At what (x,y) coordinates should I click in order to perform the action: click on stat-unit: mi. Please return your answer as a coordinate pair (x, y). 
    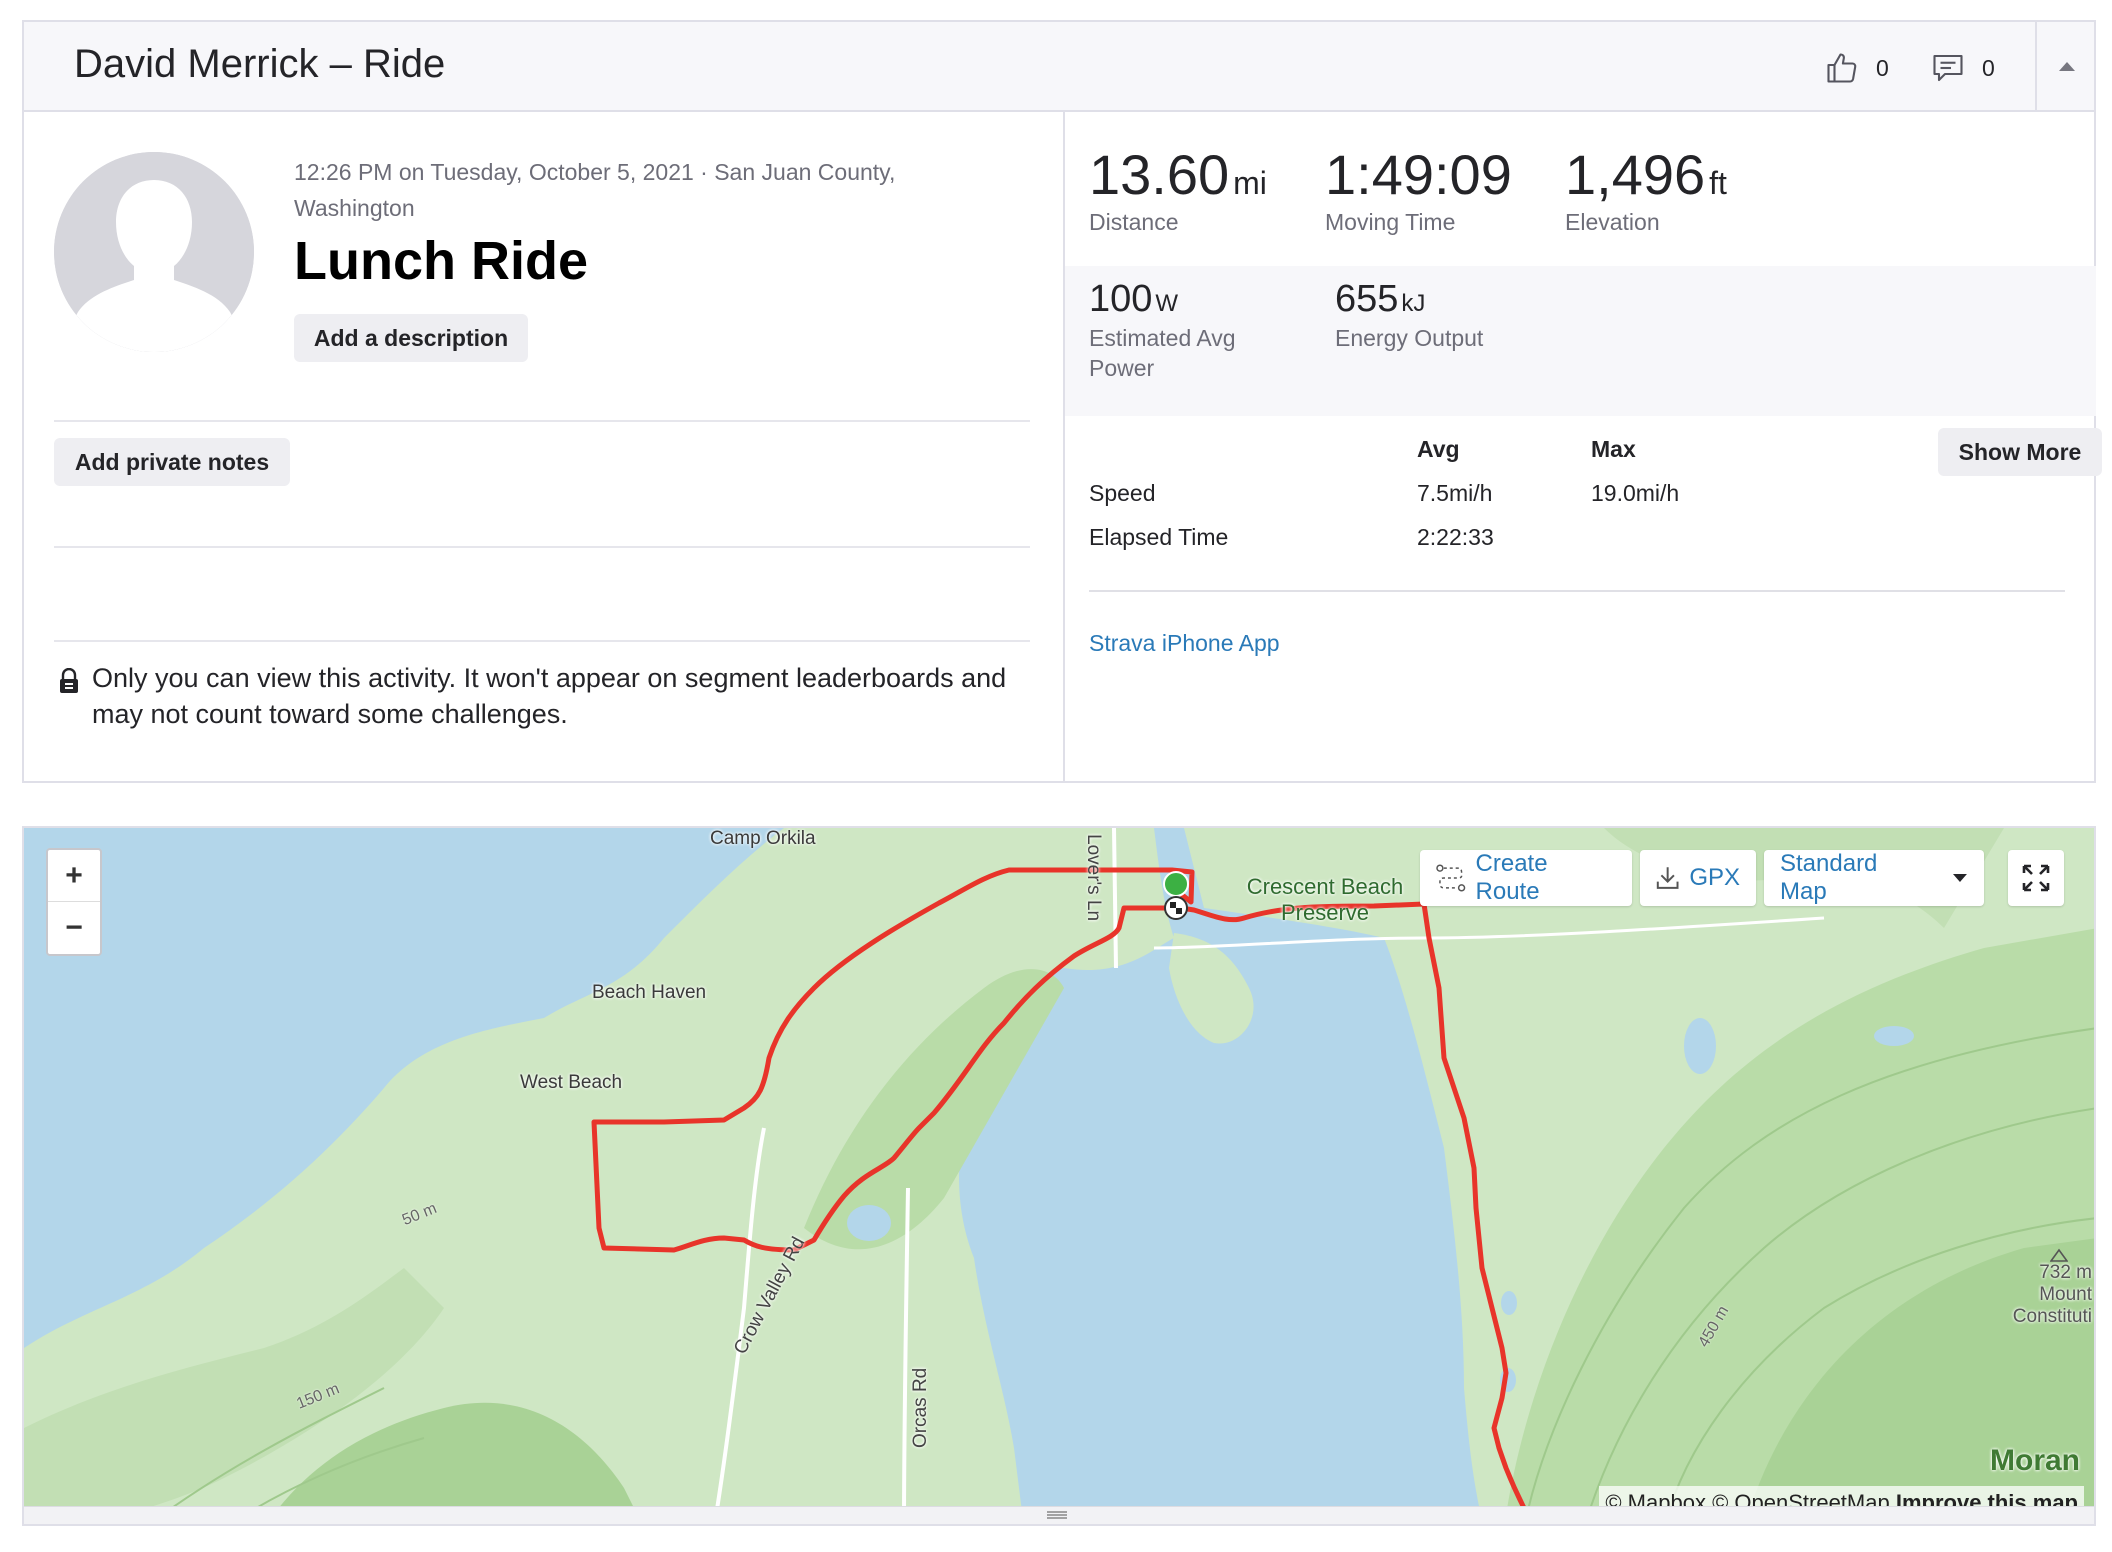
    Looking at the image, I should click on (1250, 183).